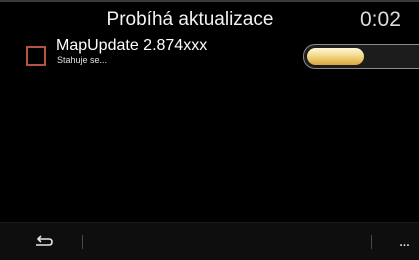 The height and width of the screenshot is (260, 419). What do you see at coordinates (335, 56) in the screenshot?
I see `download-progress-fill` at bounding box center [335, 56].